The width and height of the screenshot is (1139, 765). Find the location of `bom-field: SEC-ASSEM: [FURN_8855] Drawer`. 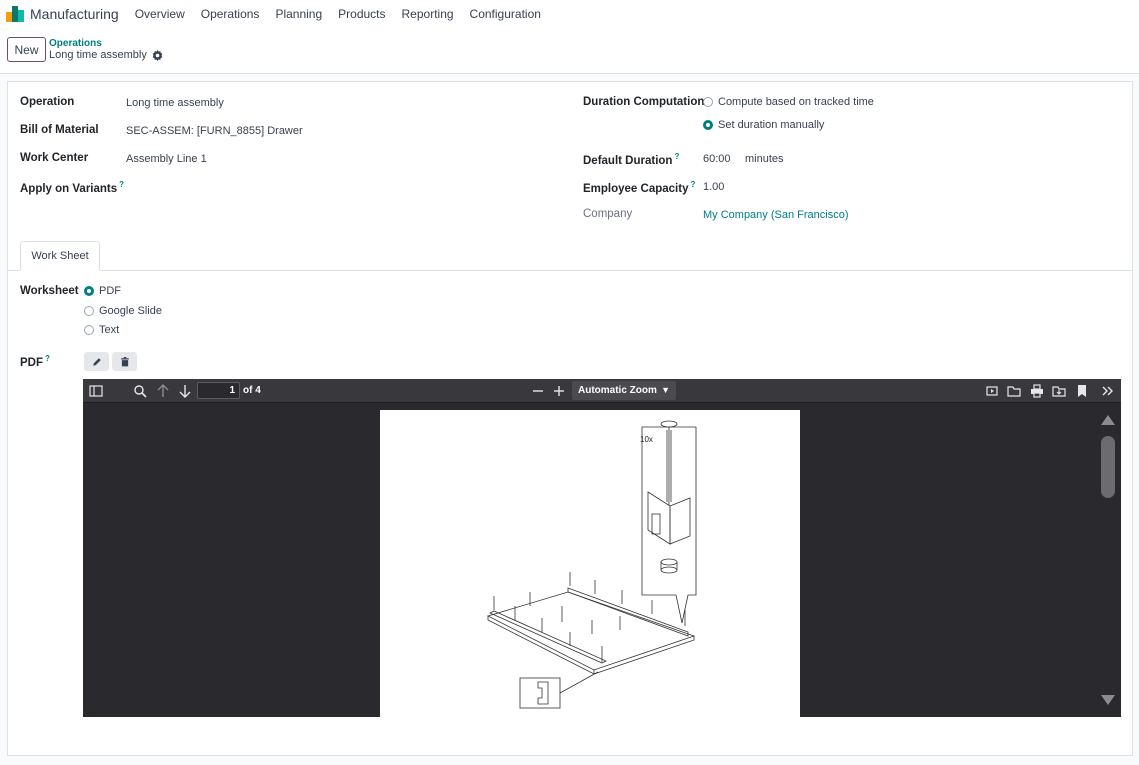

bom-field: SEC-ASSEM: [FURN_8855] Drawer is located at coordinates (214, 131).